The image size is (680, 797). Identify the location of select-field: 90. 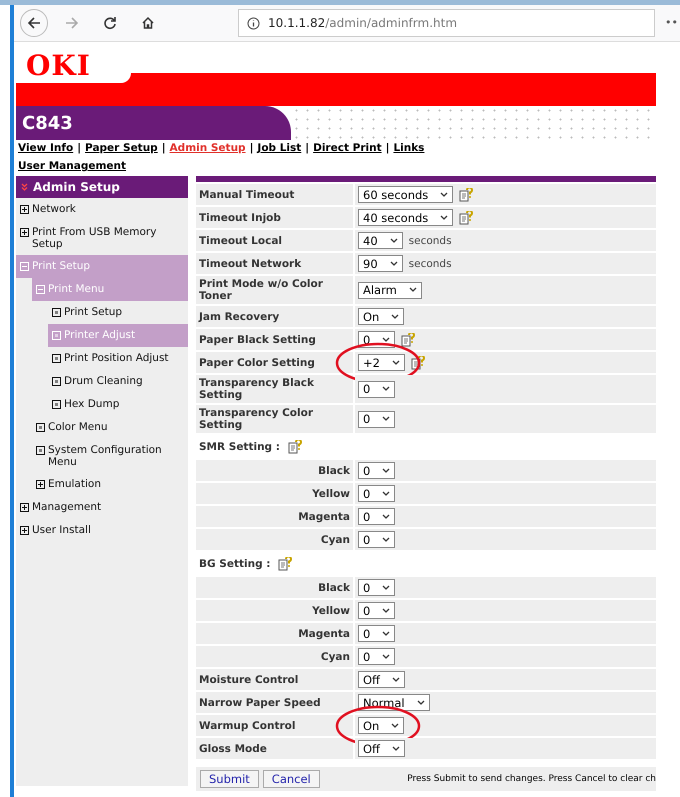
(380, 263).